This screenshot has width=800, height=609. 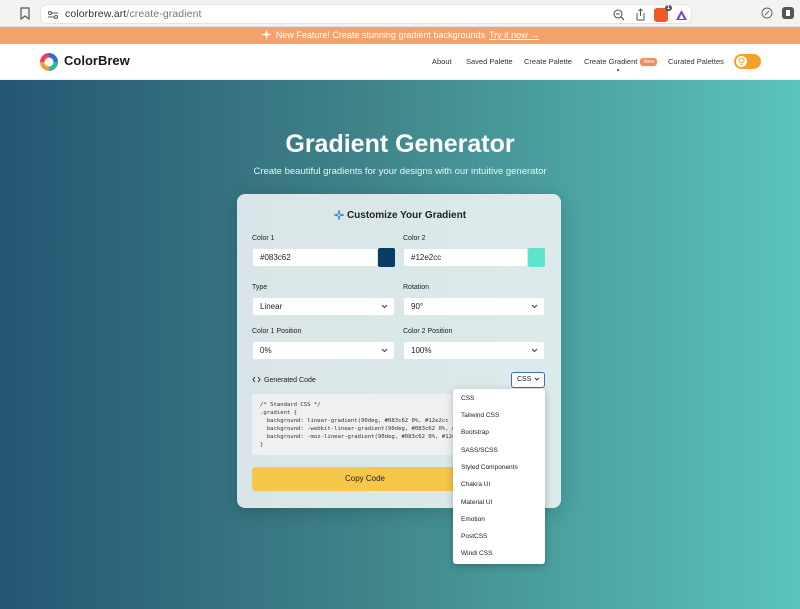 I want to click on format-value: CSS, so click(x=524, y=379).